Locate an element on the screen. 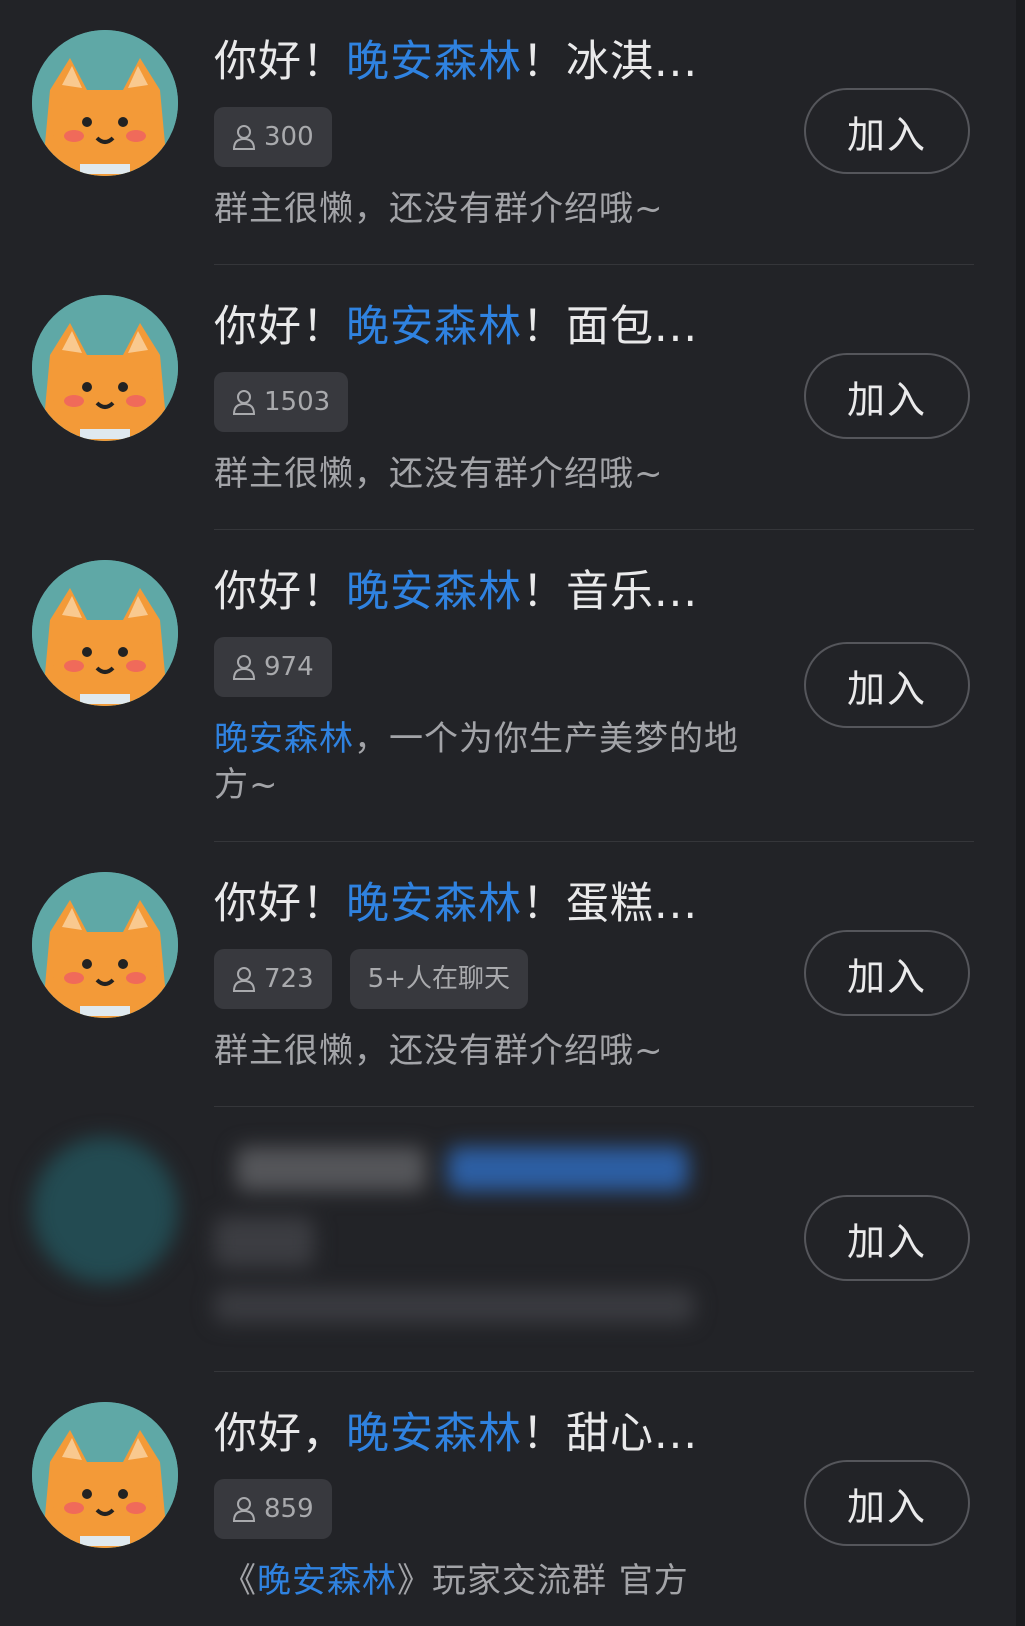  member-count-badge: 974 is located at coordinates (273, 667).